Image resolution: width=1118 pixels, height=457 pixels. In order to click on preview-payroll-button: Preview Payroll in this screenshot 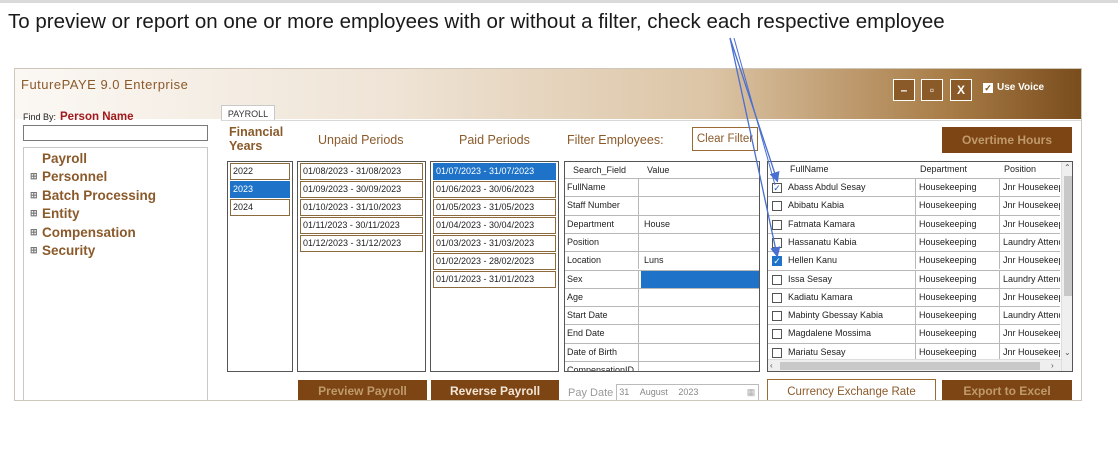, I will do `click(362, 390)`.